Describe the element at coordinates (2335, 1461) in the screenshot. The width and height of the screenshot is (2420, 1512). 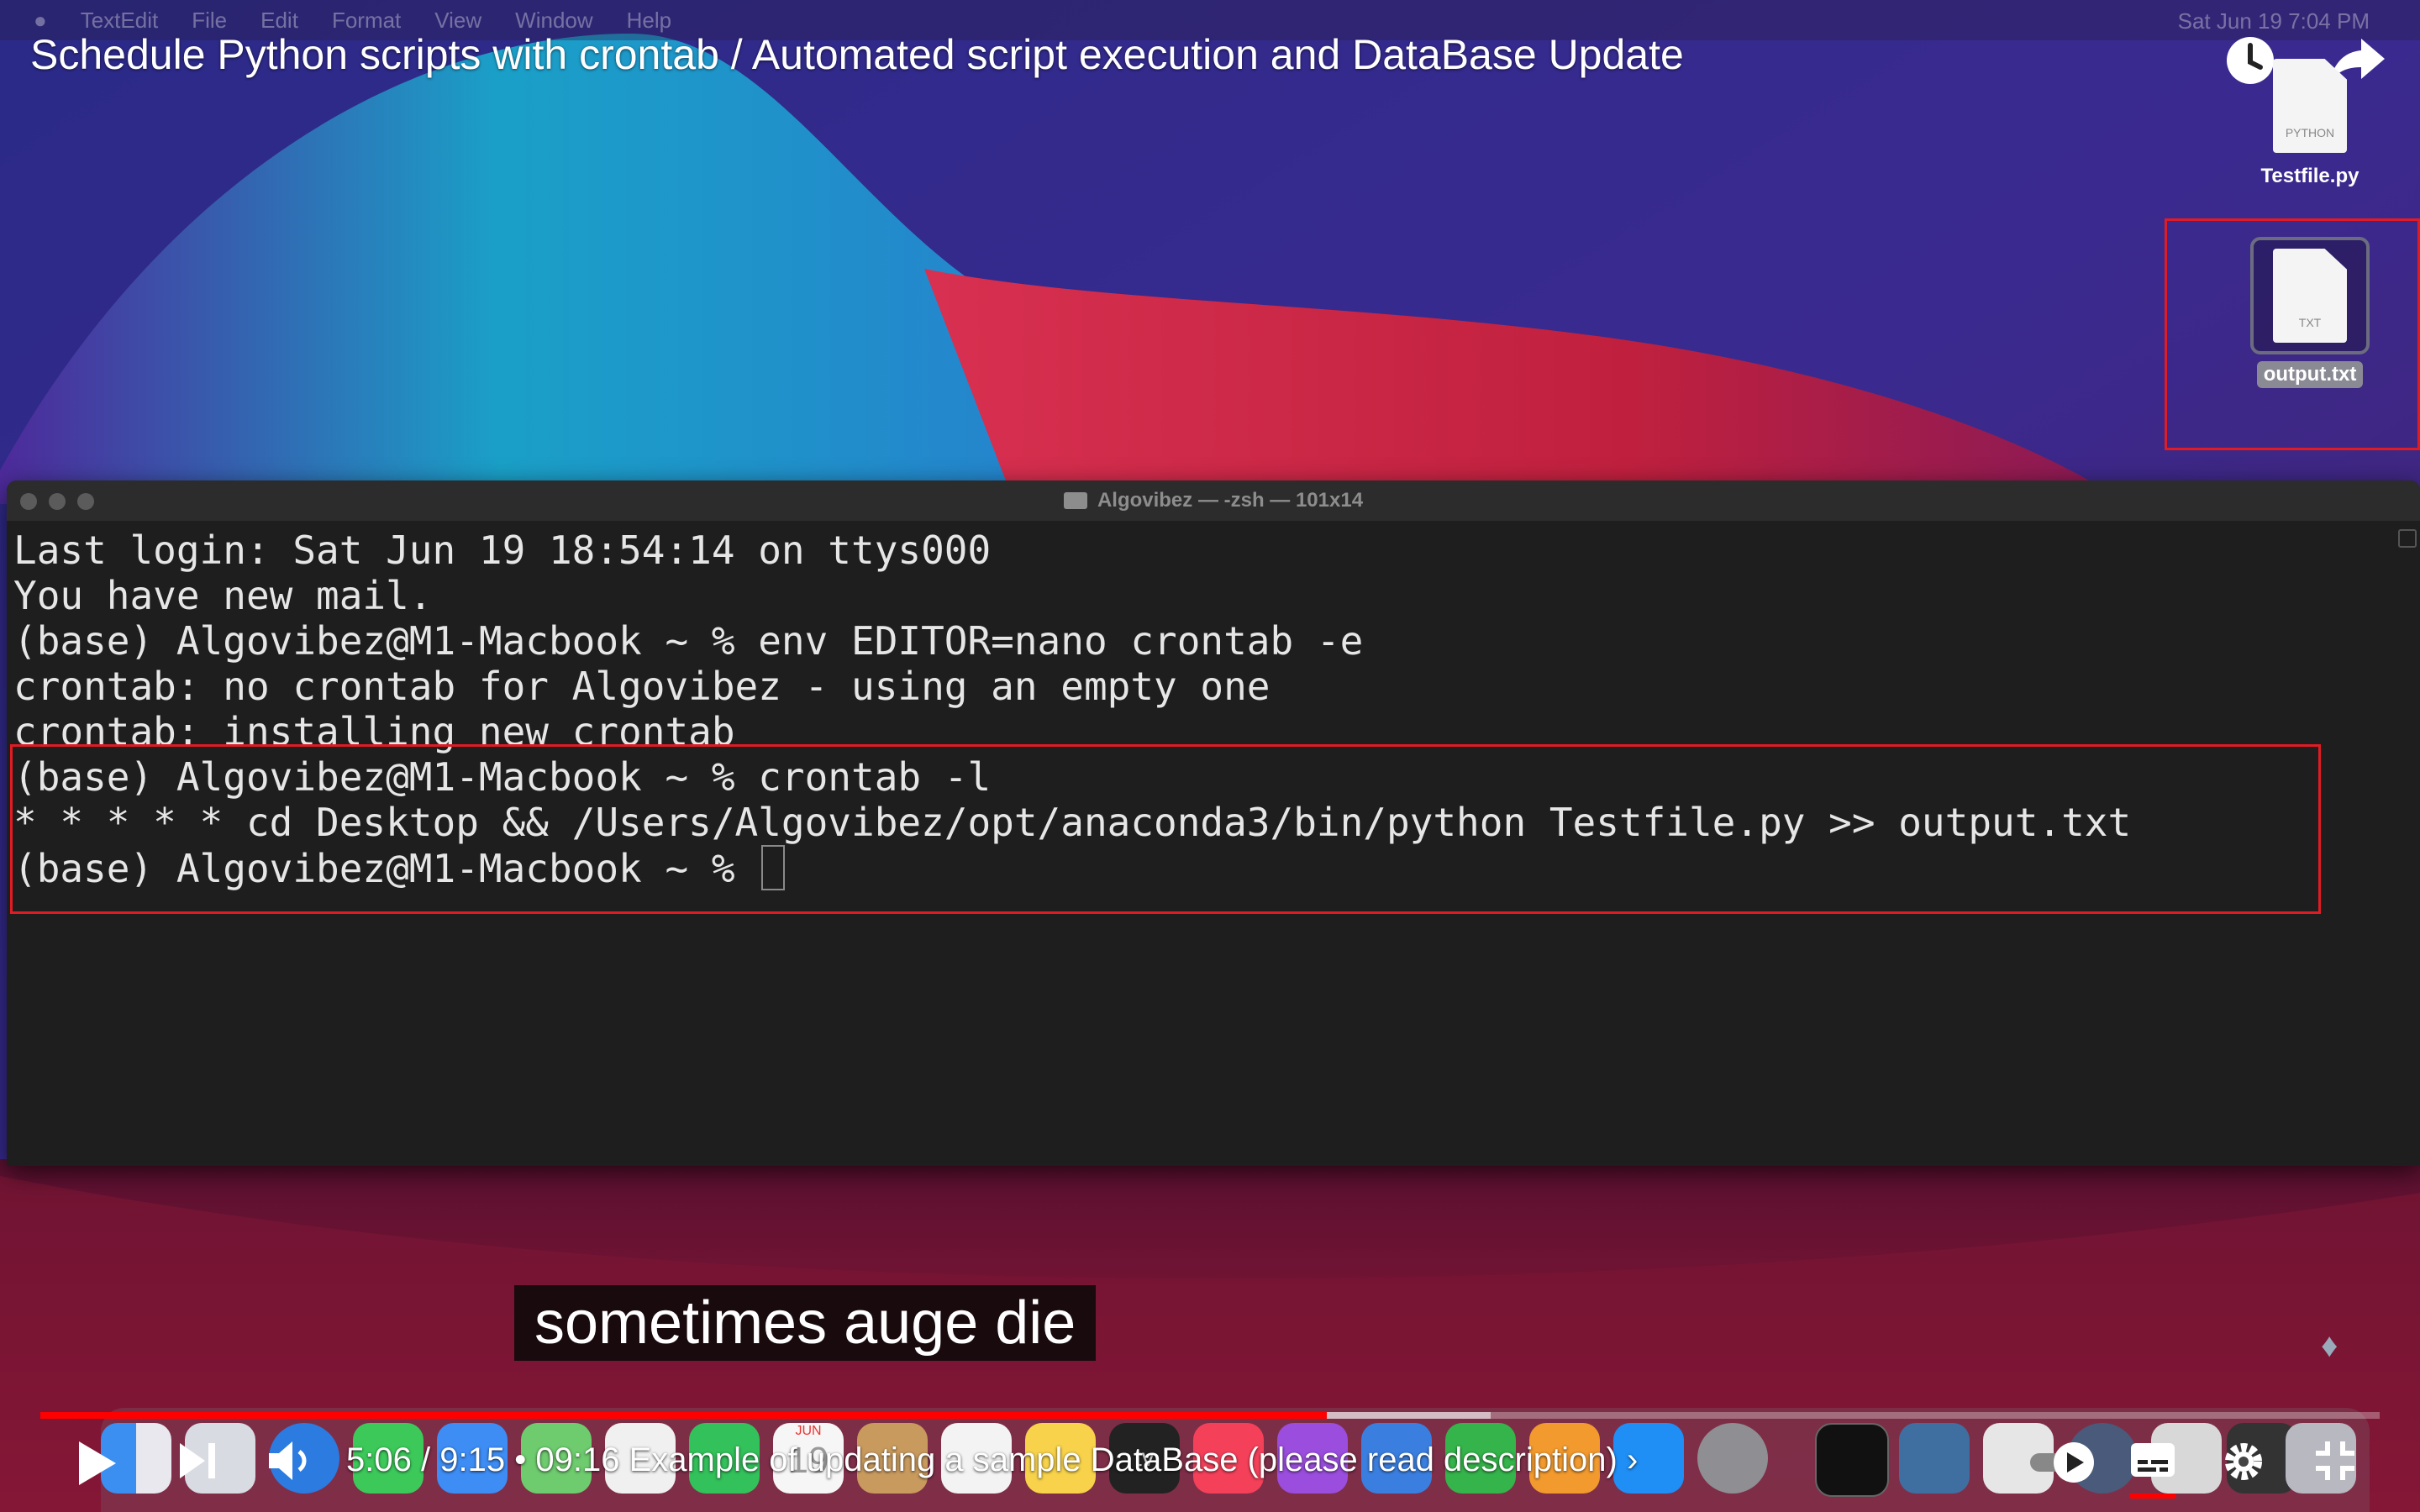
I see `exit-fullscreen-icon` at that location.